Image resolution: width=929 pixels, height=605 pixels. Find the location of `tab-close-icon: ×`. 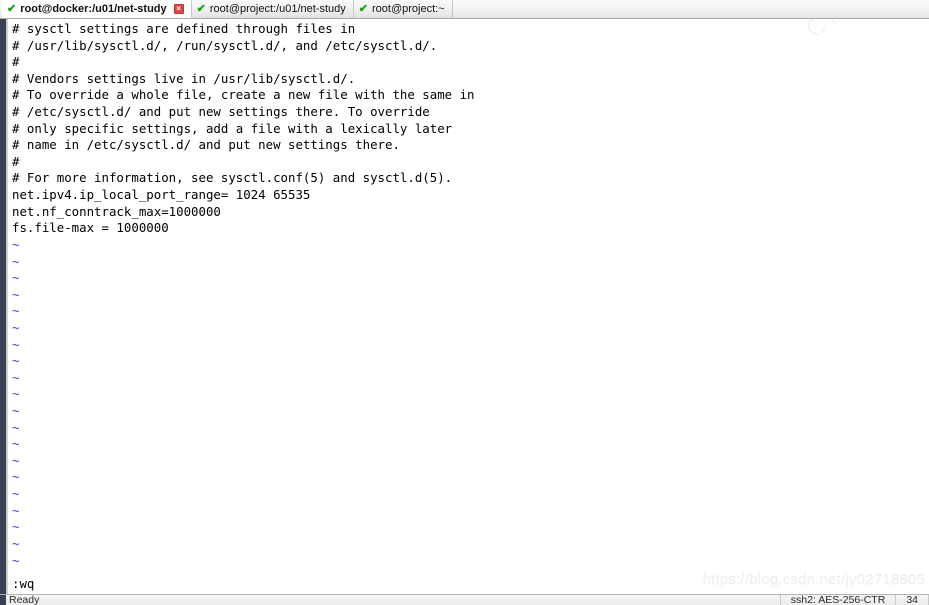

tab-close-icon: × is located at coordinates (178, 9).